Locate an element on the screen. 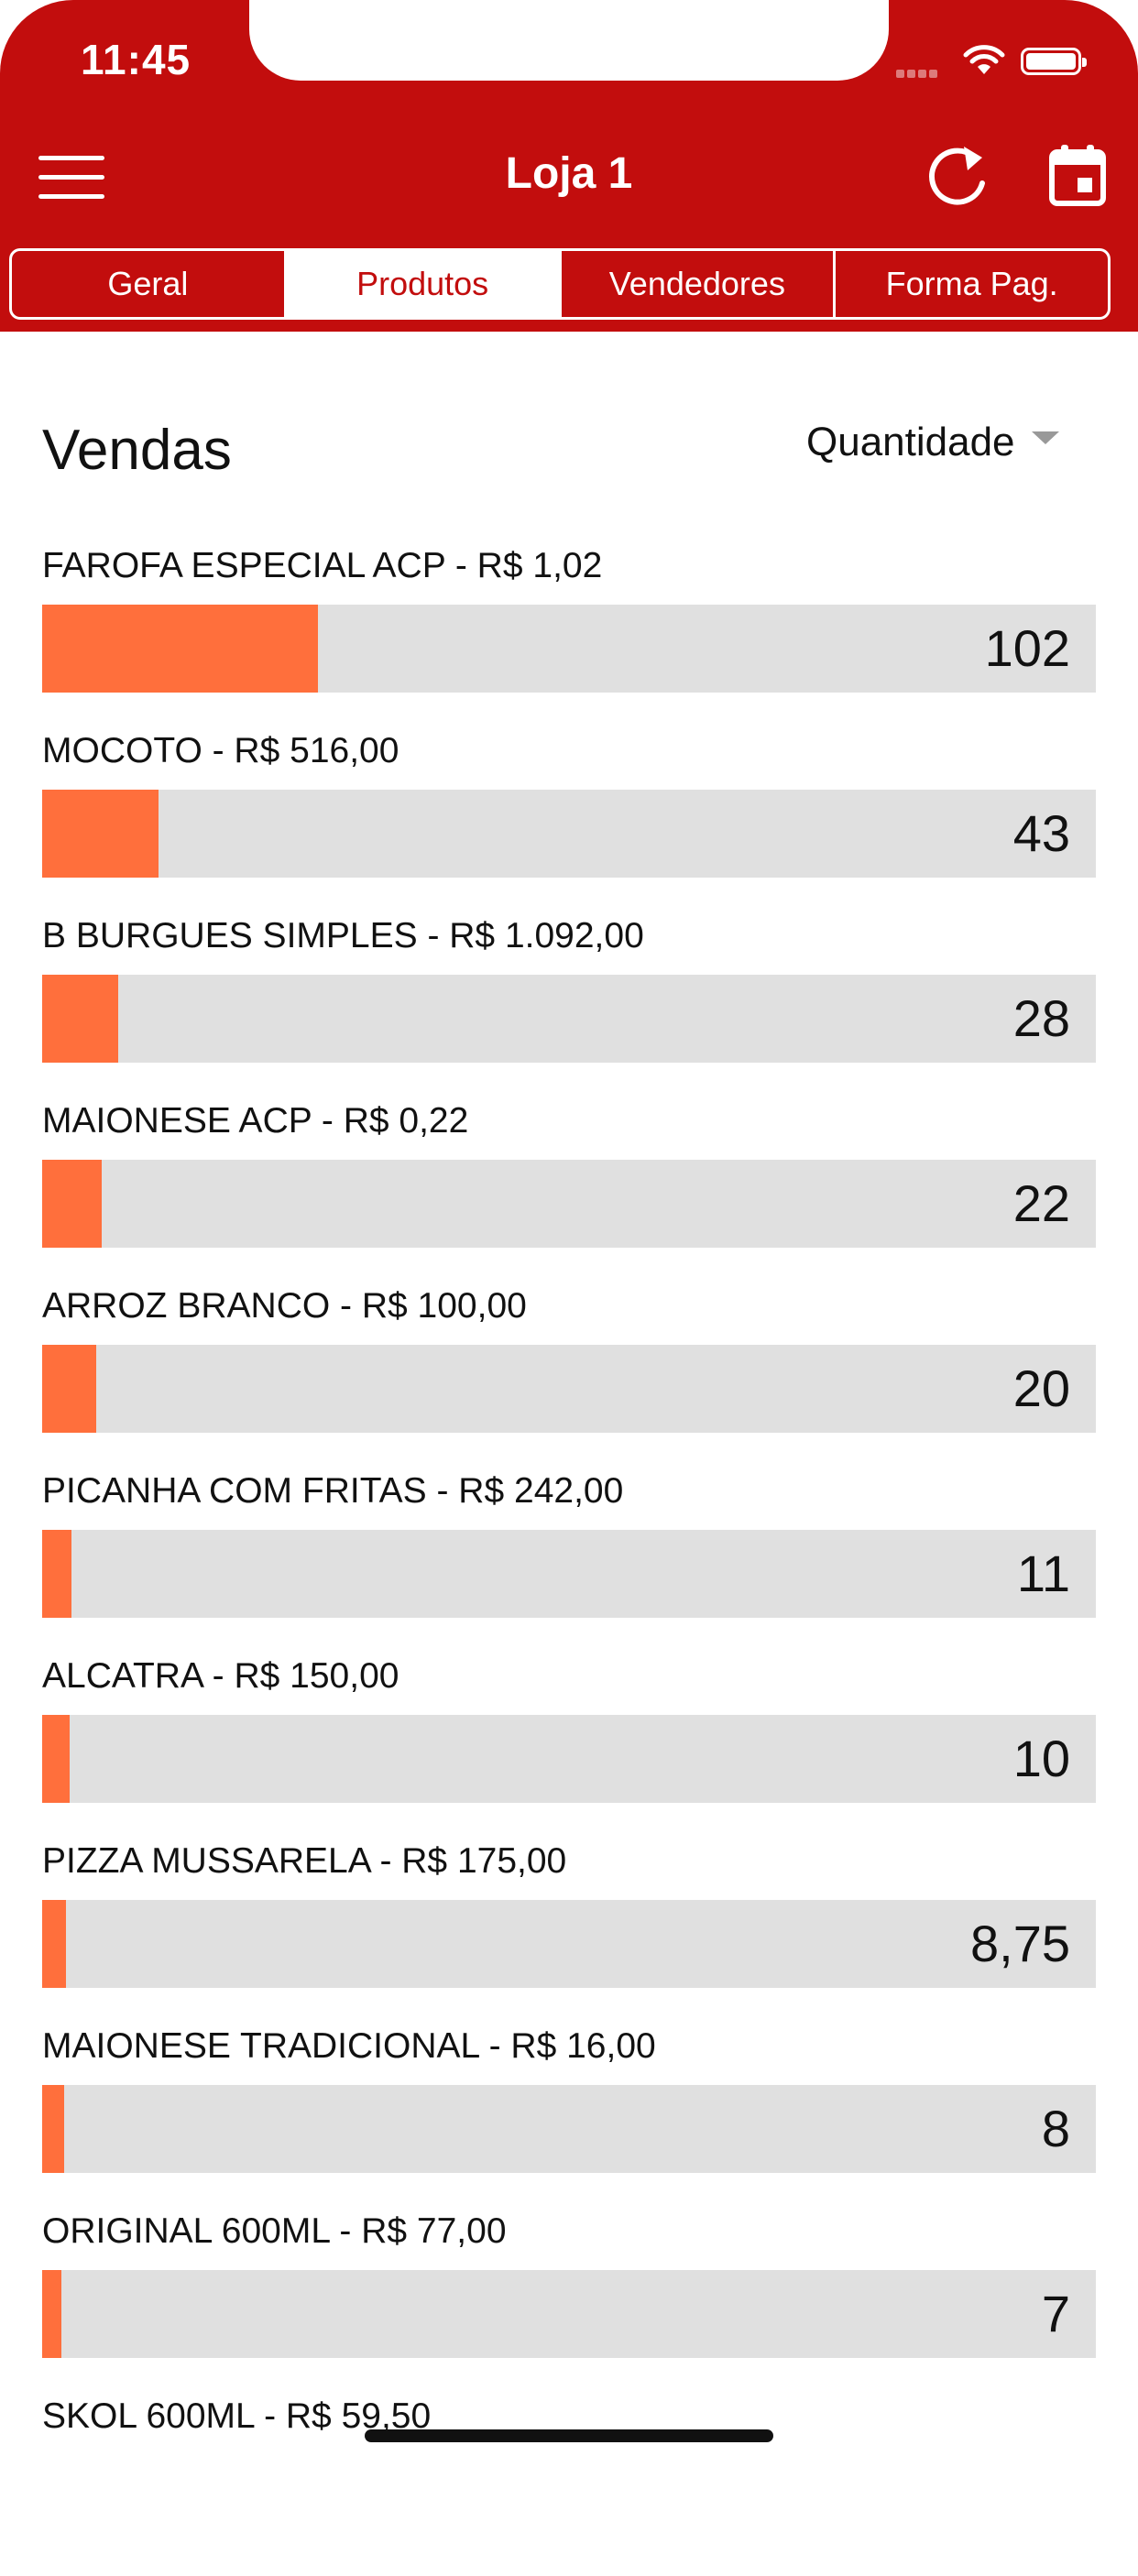 The width and height of the screenshot is (1138, 2576). list-item: B BURGUES SIMPLES - R$ 1.092,00 28 is located at coordinates (569, 1003).